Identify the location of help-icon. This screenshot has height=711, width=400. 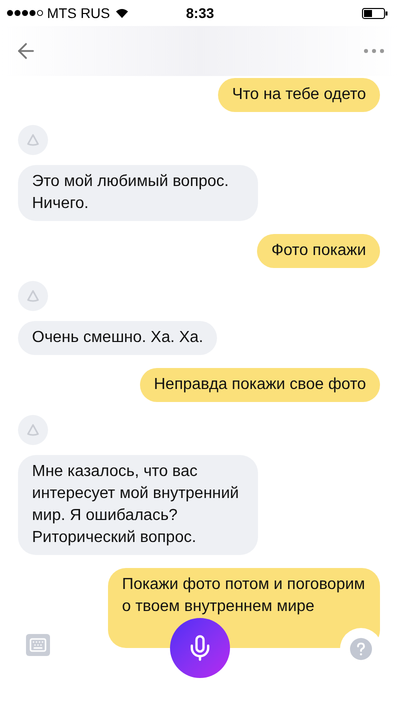
(361, 649).